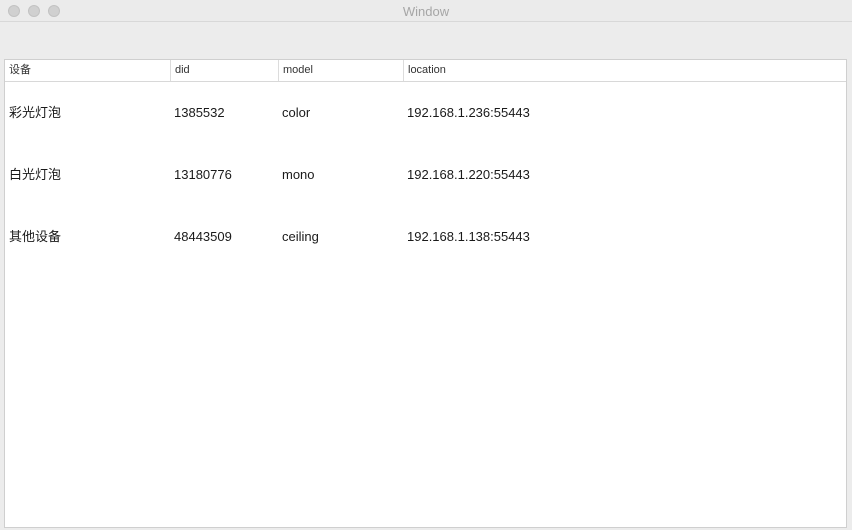  What do you see at coordinates (300, 236) in the screenshot?
I see `cell-model: ceiling` at bounding box center [300, 236].